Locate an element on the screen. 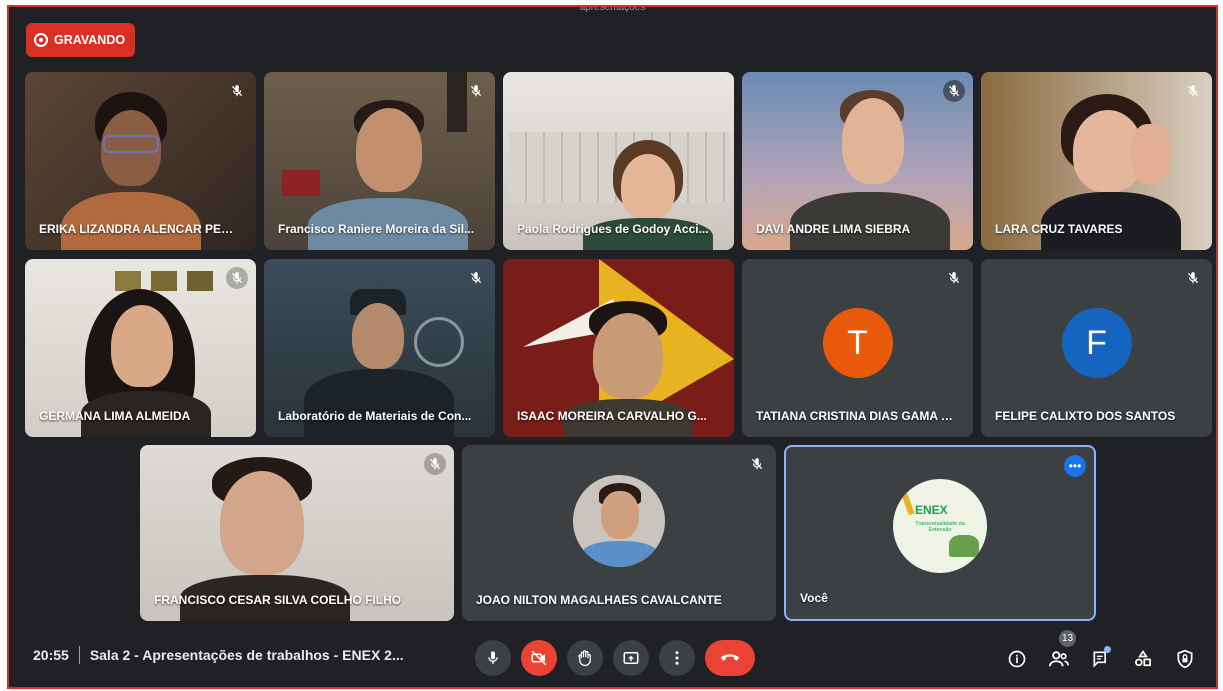  avatar is located at coordinates (619, 521).